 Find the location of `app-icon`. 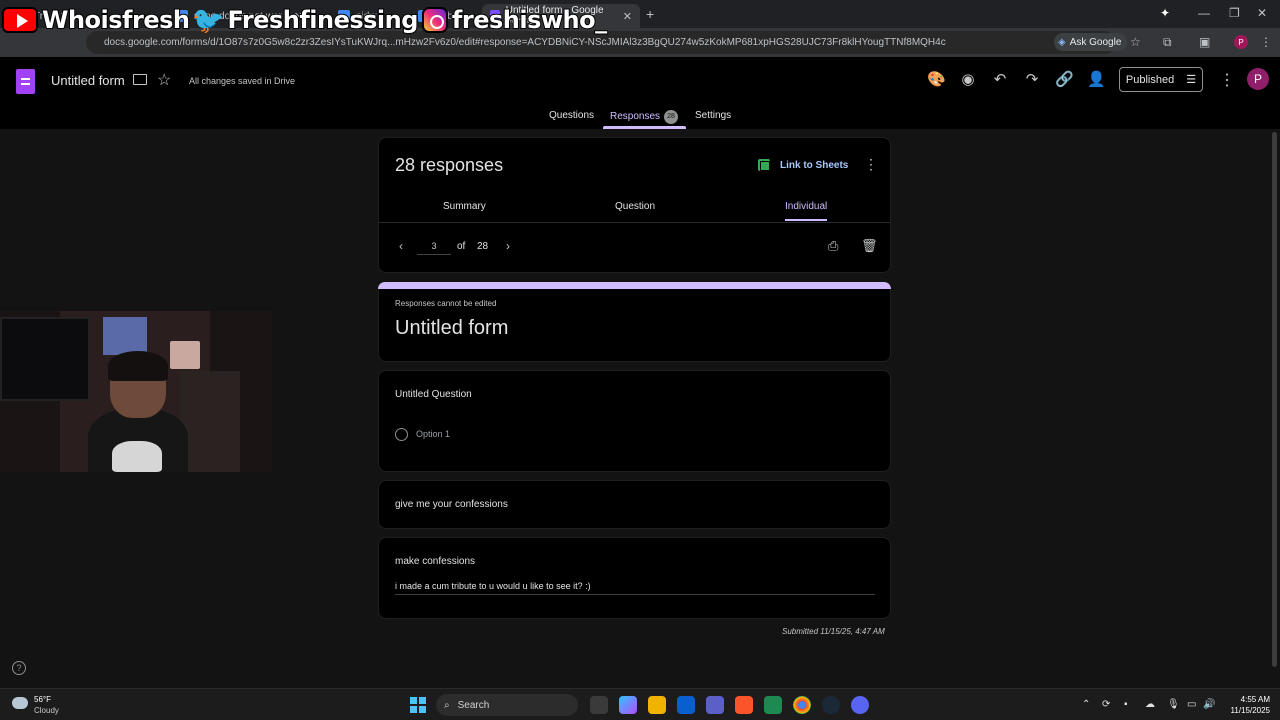

app-icon is located at coordinates (773, 705).